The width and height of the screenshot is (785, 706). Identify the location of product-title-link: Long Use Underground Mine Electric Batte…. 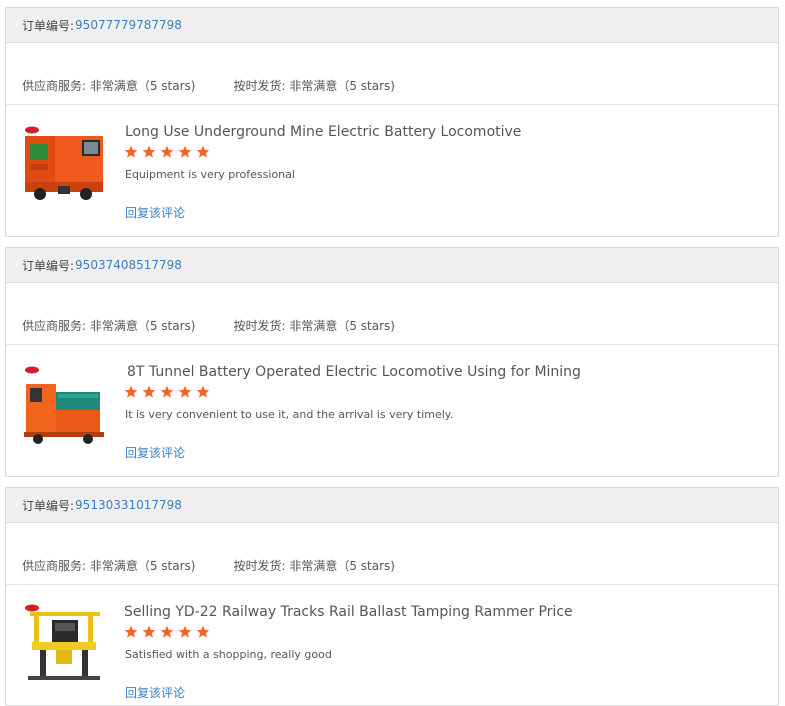
(323, 132).